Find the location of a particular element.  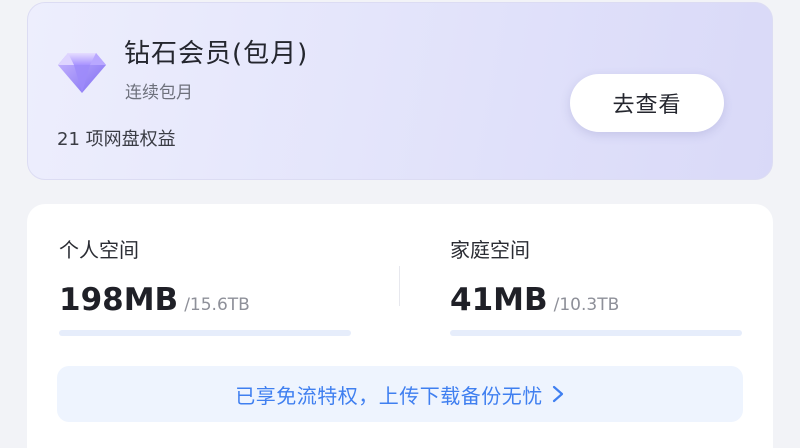

view-button: 去查看 is located at coordinates (647, 103).